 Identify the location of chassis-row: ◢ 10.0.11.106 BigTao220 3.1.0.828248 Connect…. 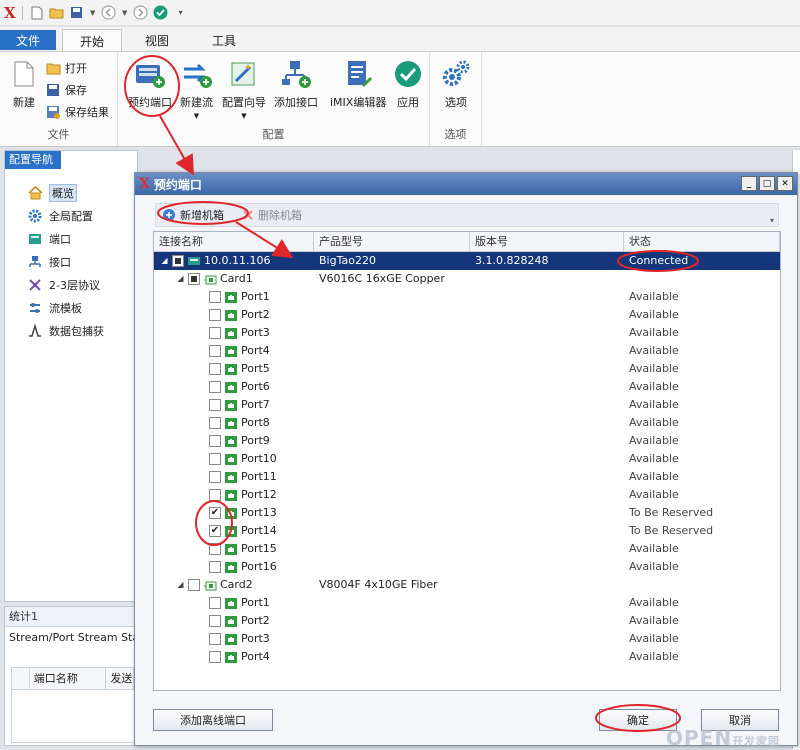
(467, 261).